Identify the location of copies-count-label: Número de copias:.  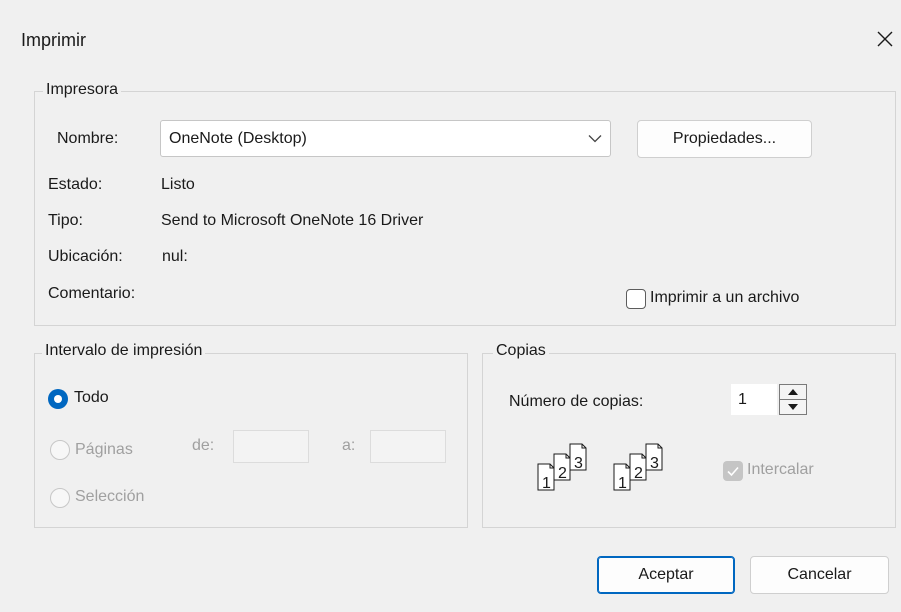
(576, 401).